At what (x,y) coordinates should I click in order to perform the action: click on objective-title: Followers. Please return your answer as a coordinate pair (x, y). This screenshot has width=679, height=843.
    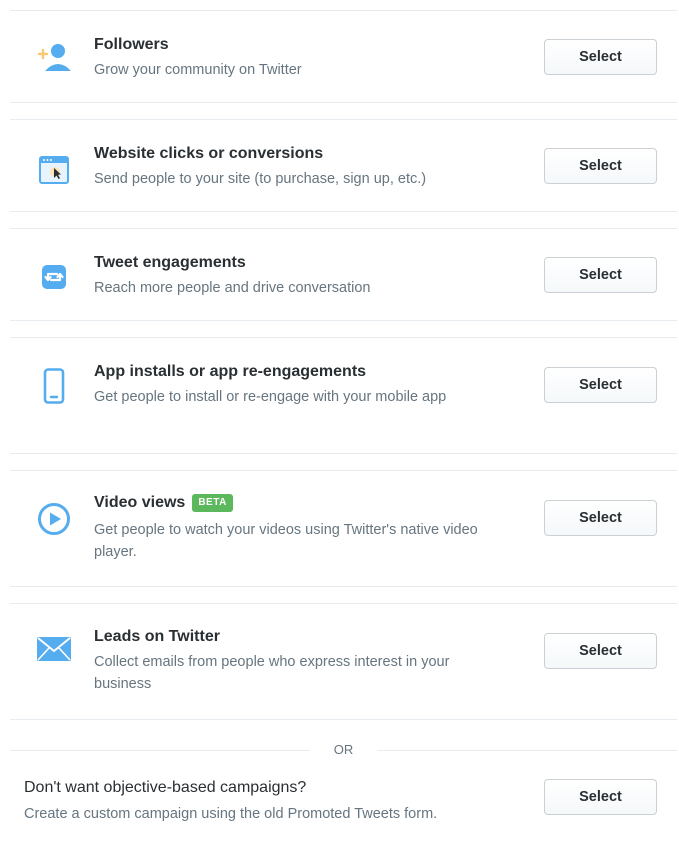
    Looking at the image, I should click on (131, 44).